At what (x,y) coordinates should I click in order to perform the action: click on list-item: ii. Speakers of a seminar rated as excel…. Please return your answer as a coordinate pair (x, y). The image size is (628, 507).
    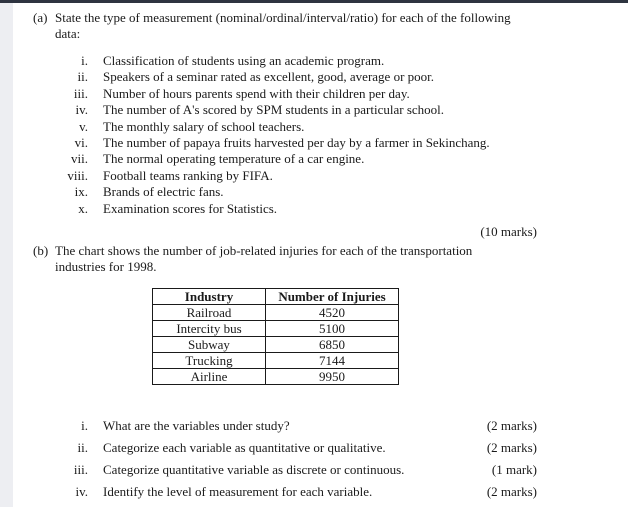
    Looking at the image, I should click on (285, 77).